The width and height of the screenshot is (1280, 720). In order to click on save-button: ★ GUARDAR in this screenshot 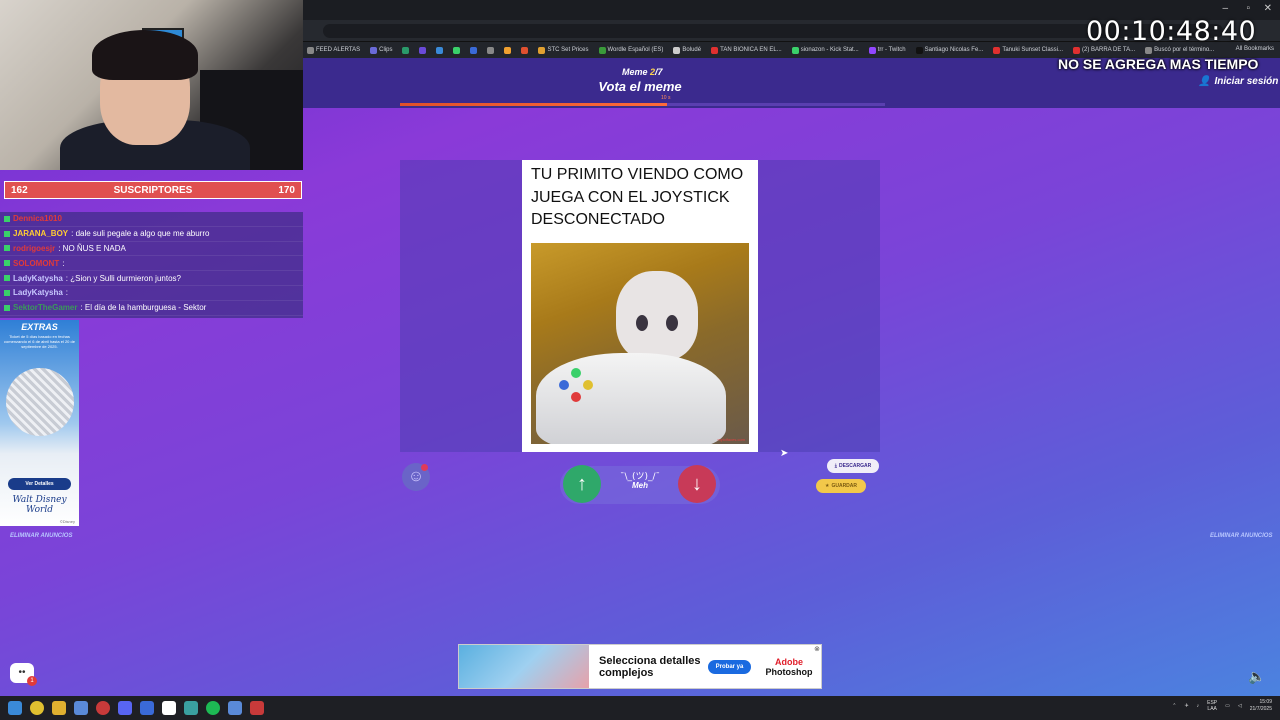, I will do `click(841, 486)`.